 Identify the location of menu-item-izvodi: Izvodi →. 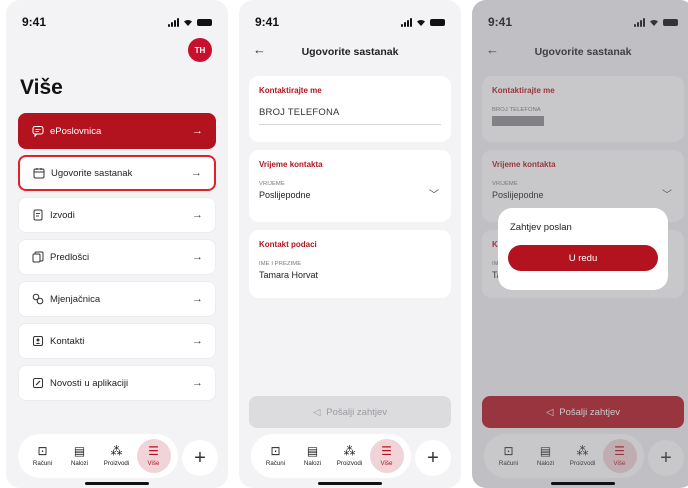
(117, 215).